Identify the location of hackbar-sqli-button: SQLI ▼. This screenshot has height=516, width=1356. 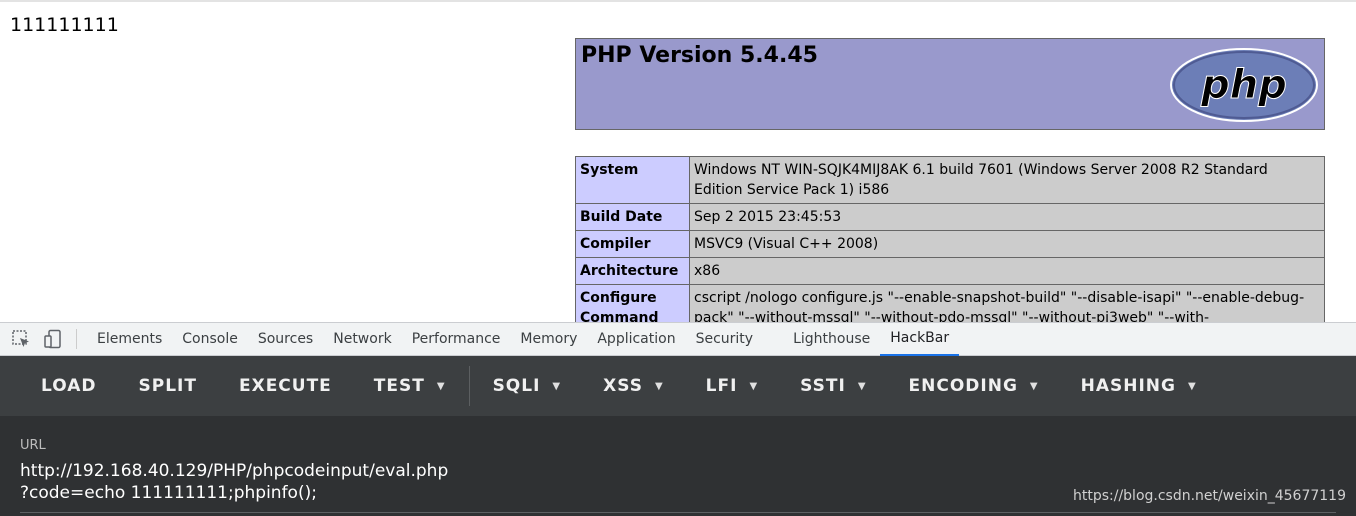
(527, 386).